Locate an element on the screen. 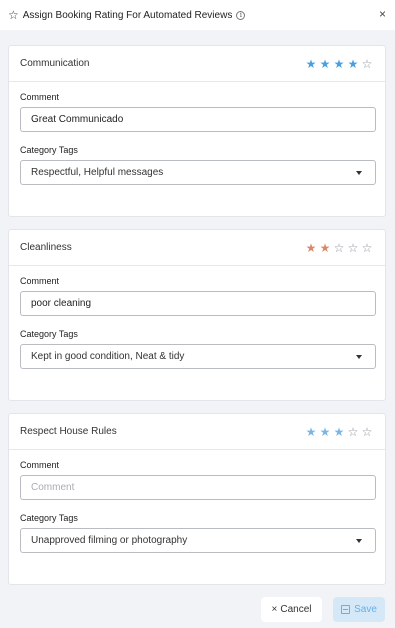  save-button: Save is located at coordinates (359, 609).